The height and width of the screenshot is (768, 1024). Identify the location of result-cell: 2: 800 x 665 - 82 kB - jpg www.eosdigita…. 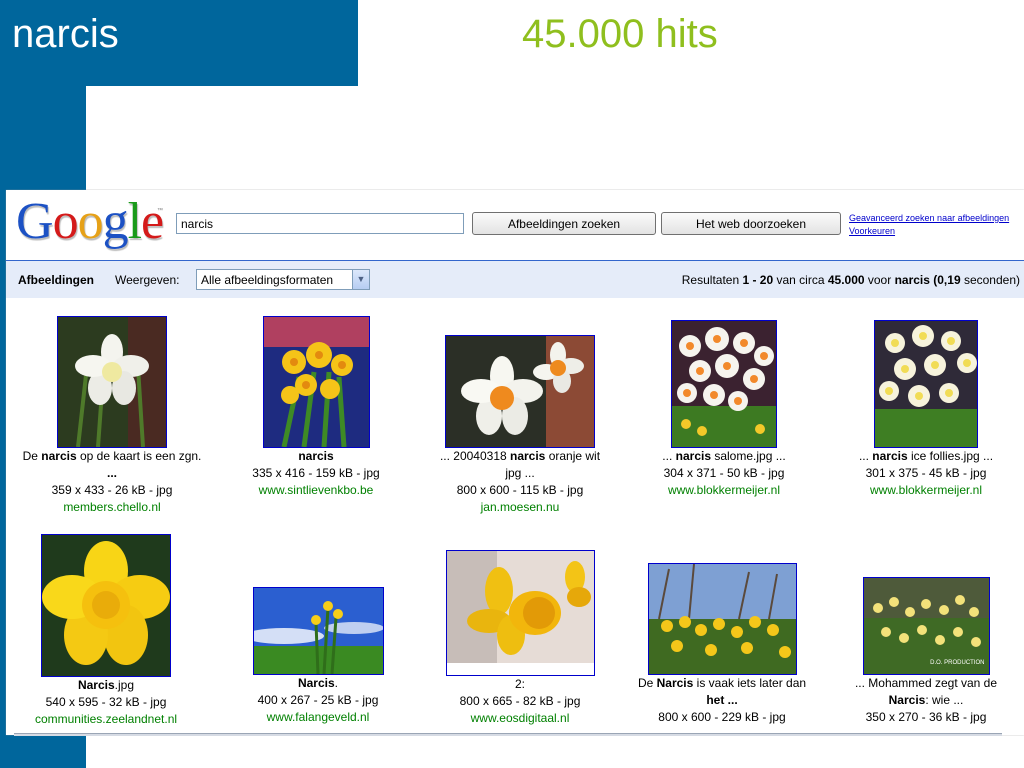
(520, 638).